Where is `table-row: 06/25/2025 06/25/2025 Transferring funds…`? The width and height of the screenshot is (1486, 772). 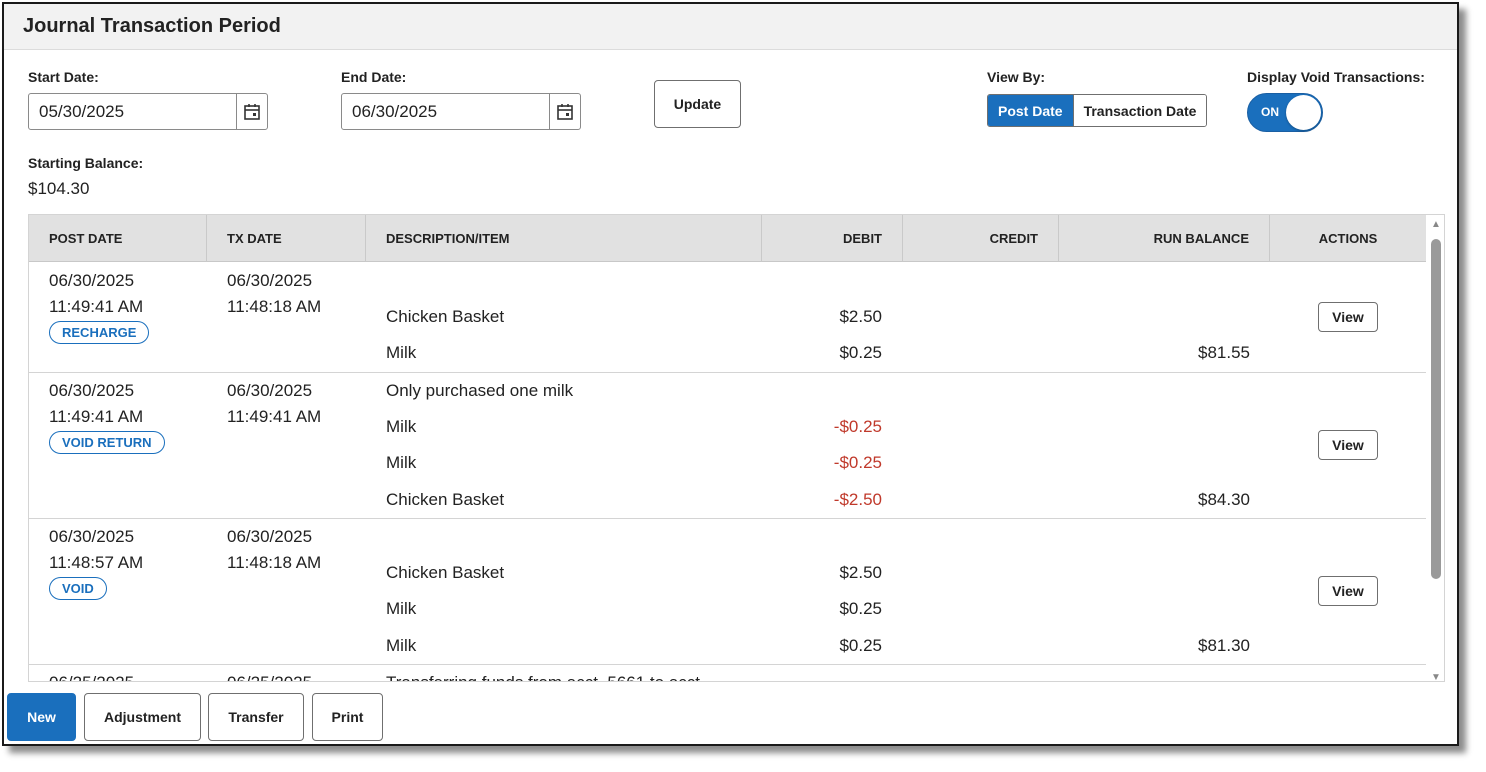
table-row: 06/25/2025 06/25/2025 Transferring funds… is located at coordinates (727, 673).